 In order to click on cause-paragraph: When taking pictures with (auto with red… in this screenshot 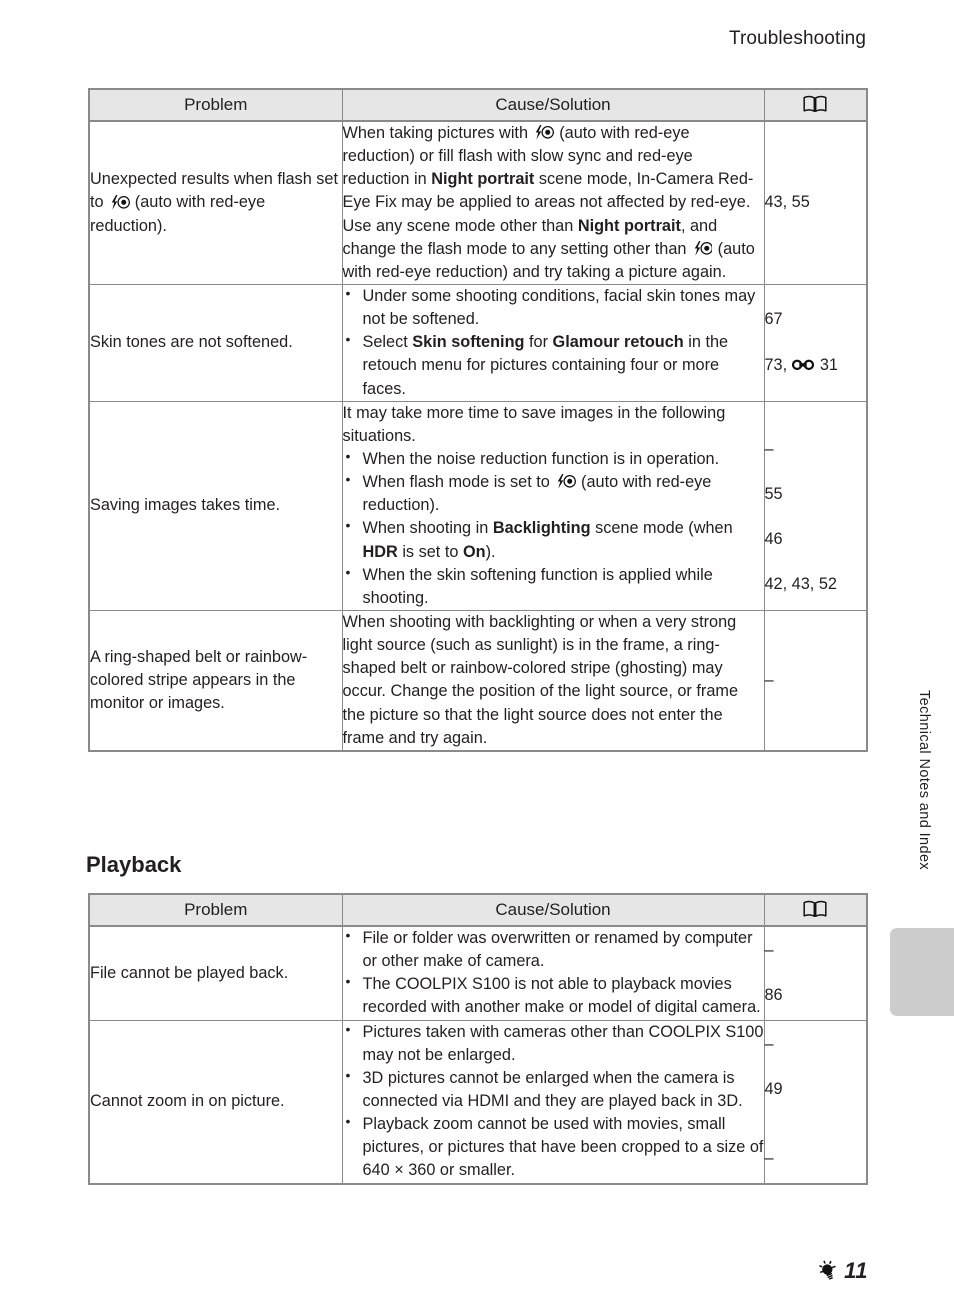, I will do `click(553, 203)`.